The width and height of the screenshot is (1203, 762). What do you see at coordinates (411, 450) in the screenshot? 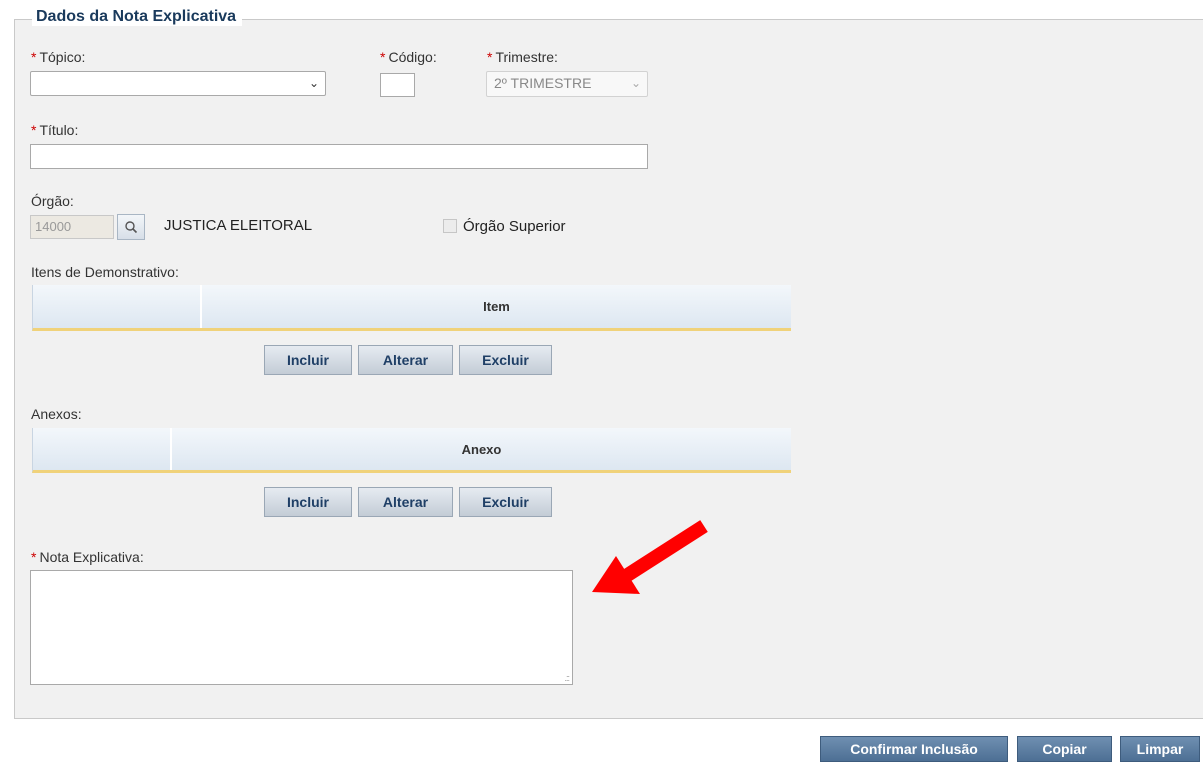
I see `anexos-grid-header: Anexo` at bounding box center [411, 450].